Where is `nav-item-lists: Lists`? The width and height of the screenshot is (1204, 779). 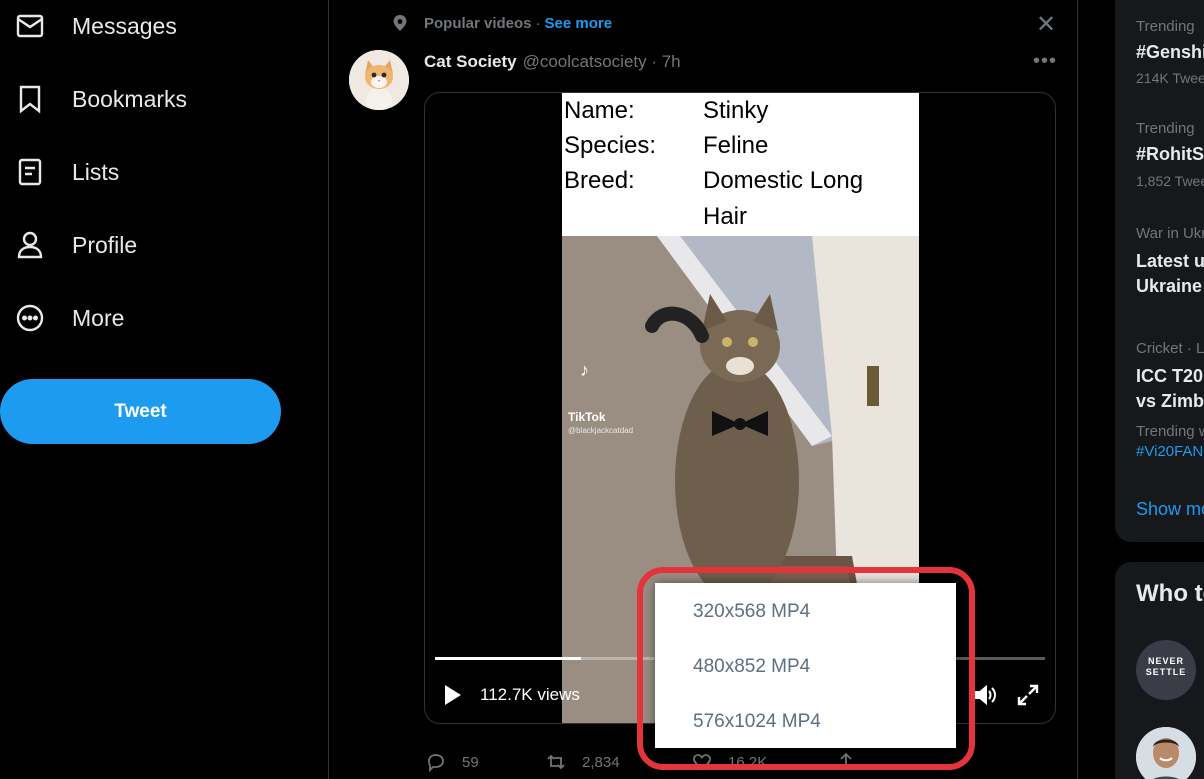 nav-item-lists: Lists is located at coordinates (66, 172).